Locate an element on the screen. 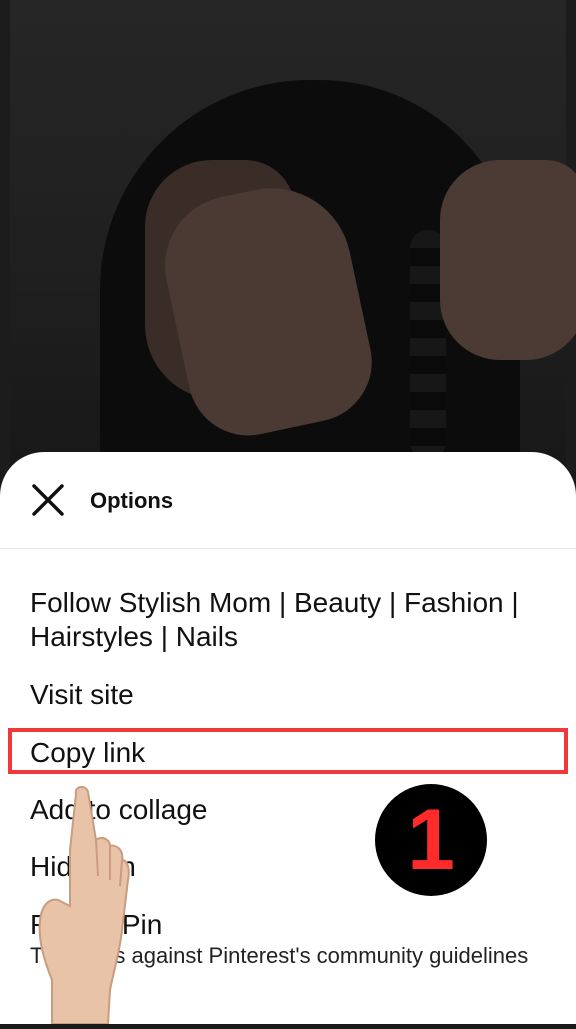  sheet-header: Options is located at coordinates (288, 500).